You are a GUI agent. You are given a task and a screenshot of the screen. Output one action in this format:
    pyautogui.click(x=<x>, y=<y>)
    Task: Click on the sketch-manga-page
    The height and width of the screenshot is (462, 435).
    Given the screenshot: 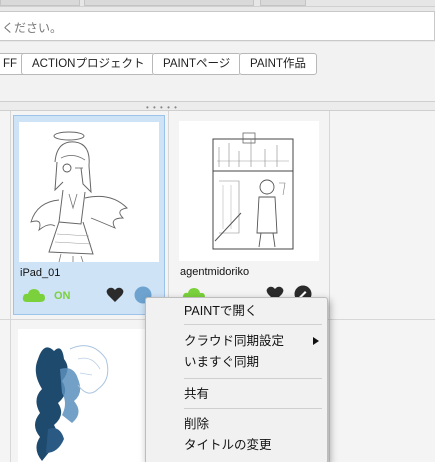 What is the action you would take?
    pyautogui.click(x=253, y=191)
    